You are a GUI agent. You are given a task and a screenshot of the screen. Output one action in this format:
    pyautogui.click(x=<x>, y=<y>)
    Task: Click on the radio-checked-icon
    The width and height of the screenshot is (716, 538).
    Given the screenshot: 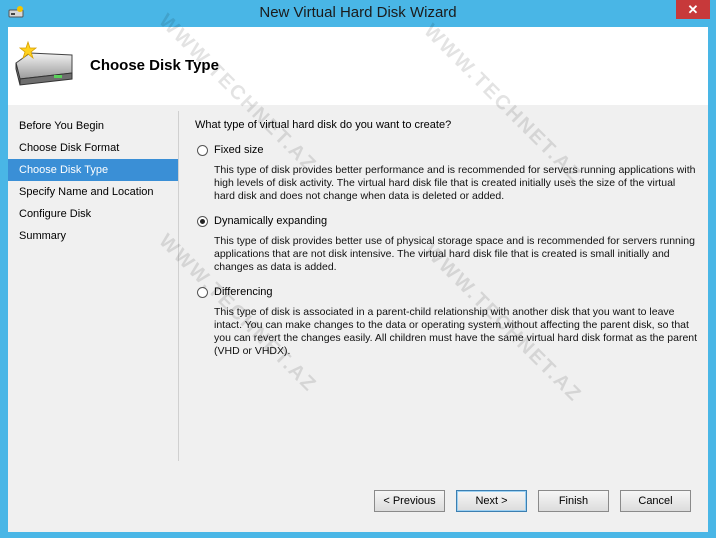 What is the action you would take?
    pyautogui.click(x=202, y=221)
    